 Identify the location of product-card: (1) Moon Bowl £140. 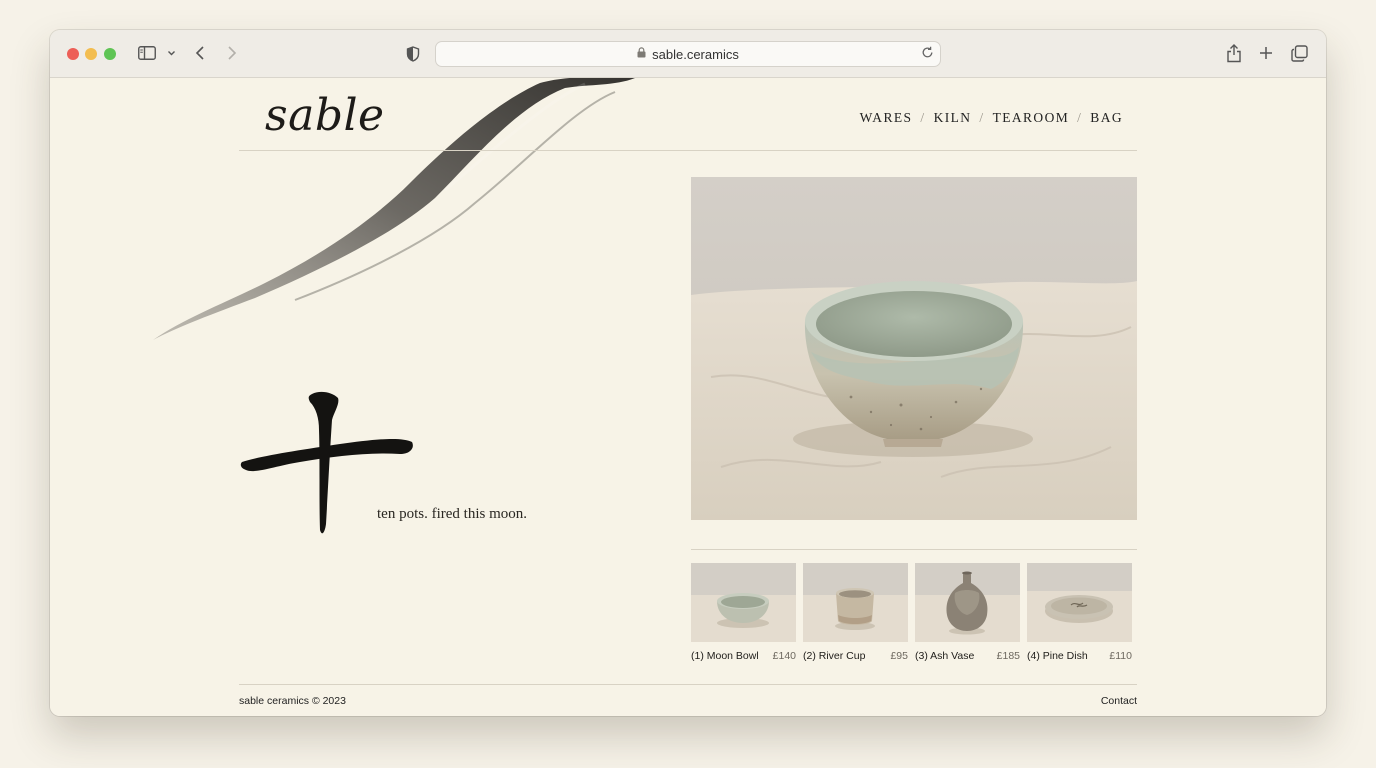
(743, 612).